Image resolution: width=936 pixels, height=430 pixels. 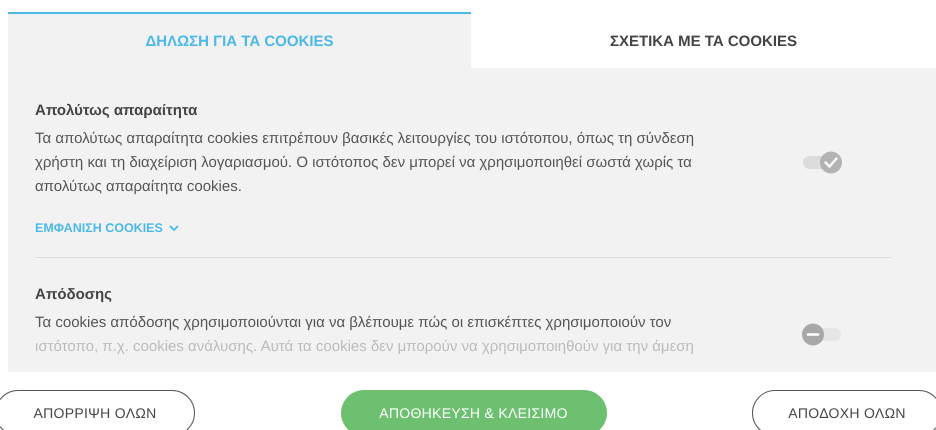 What do you see at coordinates (365, 163) in the screenshot?
I see `section-description: Τα απολύτως απαραίτητα cookies επιτρέπουν βασικές λειτουργίες του ιστότοπου, όπως τη σύνδεση χρήστη και τη διαχείριση λογαριασμού. Ο ιστότοπος δεν μπορεί να χρησιμοποιηθεί σωστά χωρίς τα απολύτως απαραίτητα cookies.` at bounding box center [365, 163].